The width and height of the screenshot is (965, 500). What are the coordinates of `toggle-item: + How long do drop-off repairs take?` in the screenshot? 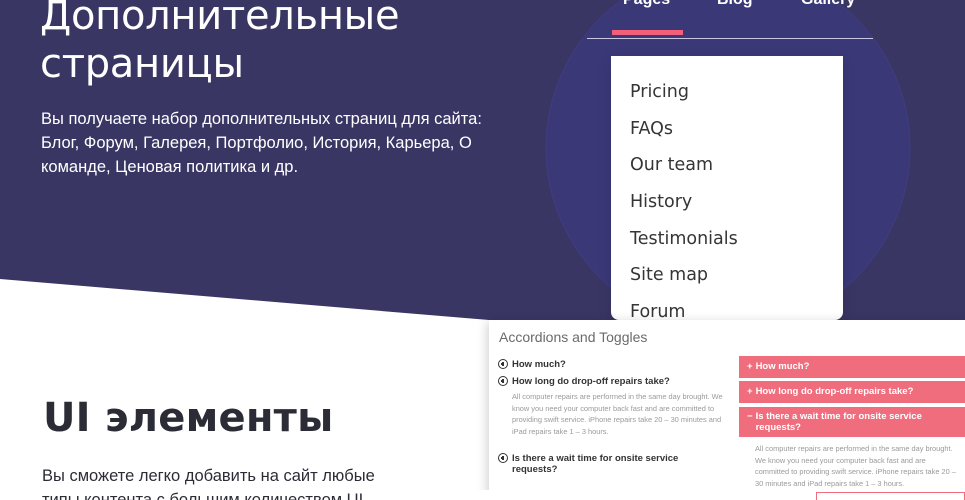 It's located at (852, 392).